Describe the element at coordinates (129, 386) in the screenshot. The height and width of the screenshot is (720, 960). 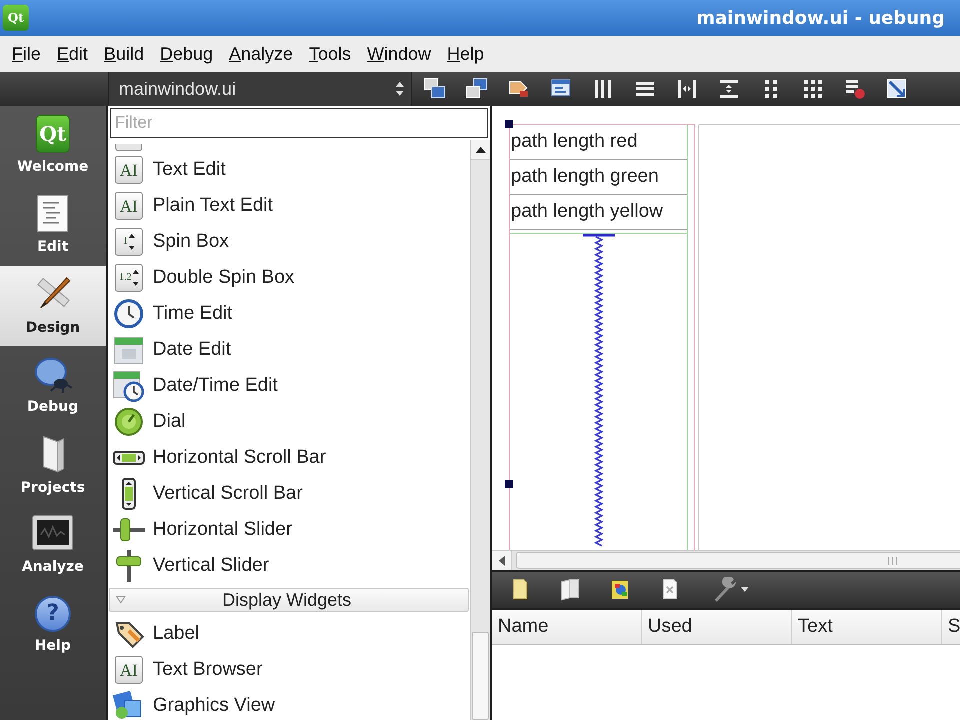
I see `calendar-clock-icon` at that location.